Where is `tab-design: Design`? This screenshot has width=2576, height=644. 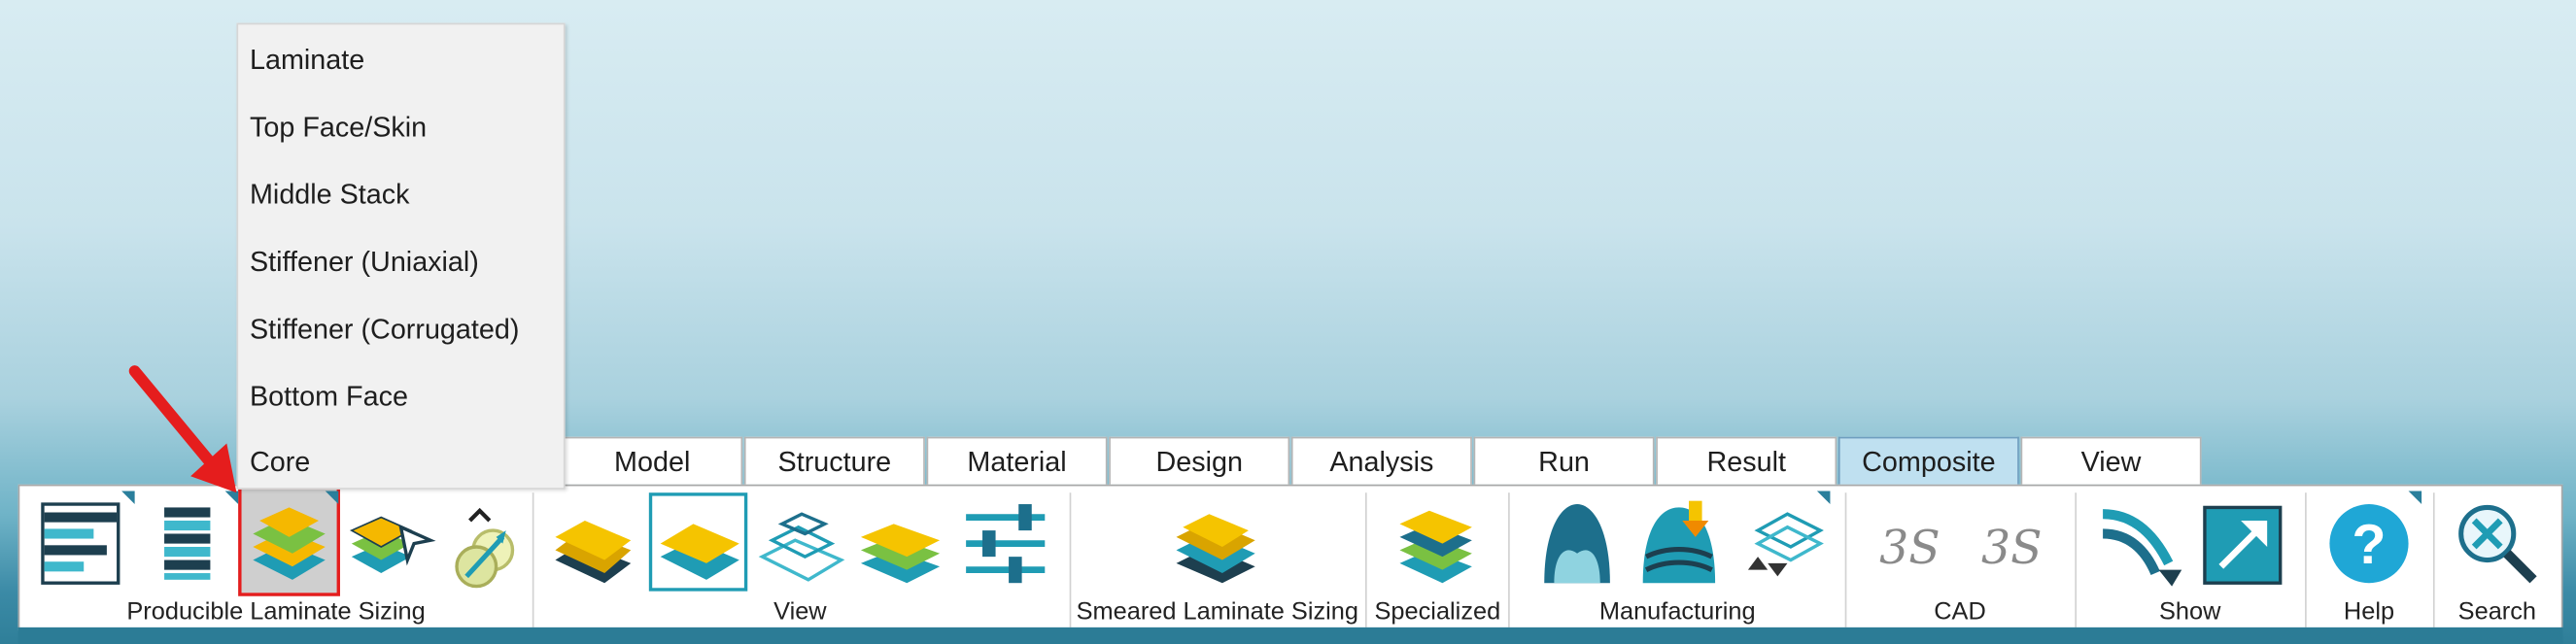 tab-design: Design is located at coordinates (1199, 460).